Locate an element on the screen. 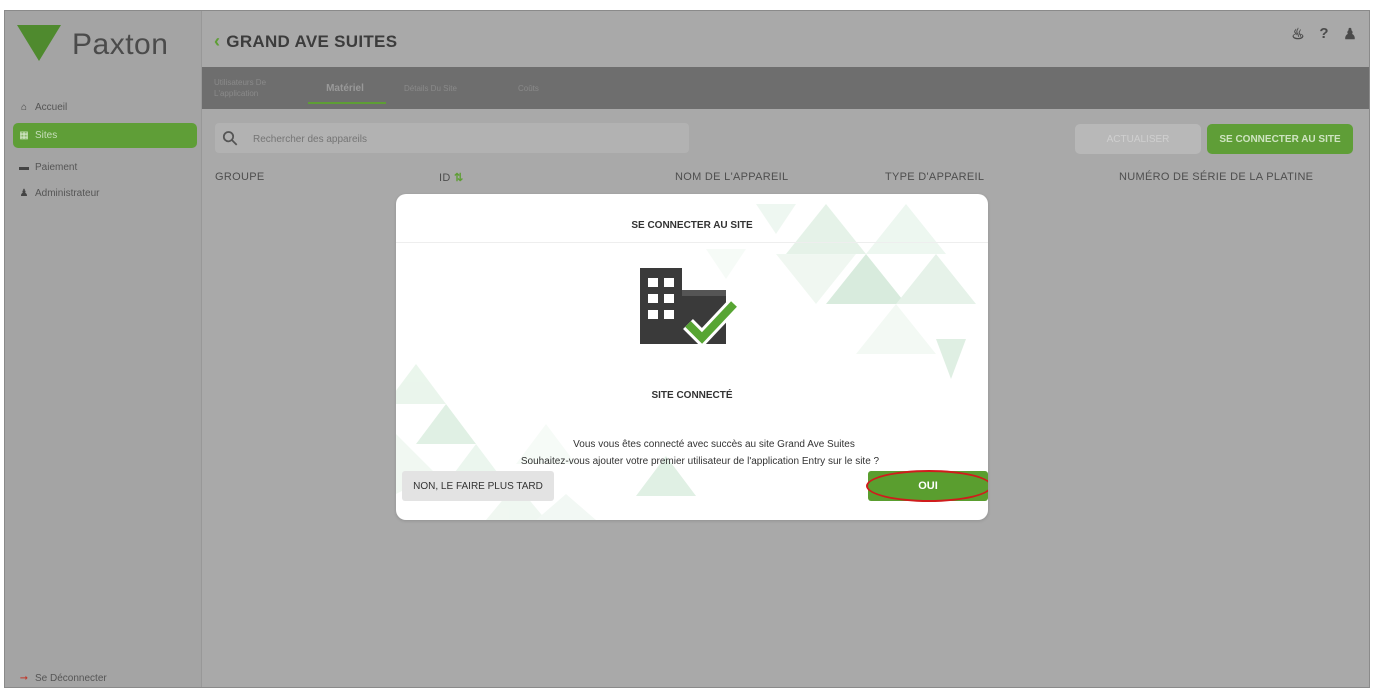  tab-details-site: Détails Du Site is located at coordinates (430, 88).